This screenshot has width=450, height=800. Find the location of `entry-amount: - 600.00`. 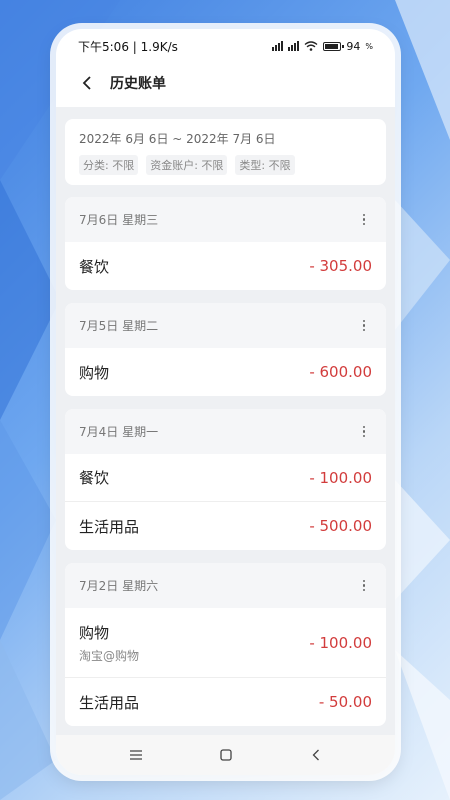

entry-amount: - 600.00 is located at coordinates (340, 372).